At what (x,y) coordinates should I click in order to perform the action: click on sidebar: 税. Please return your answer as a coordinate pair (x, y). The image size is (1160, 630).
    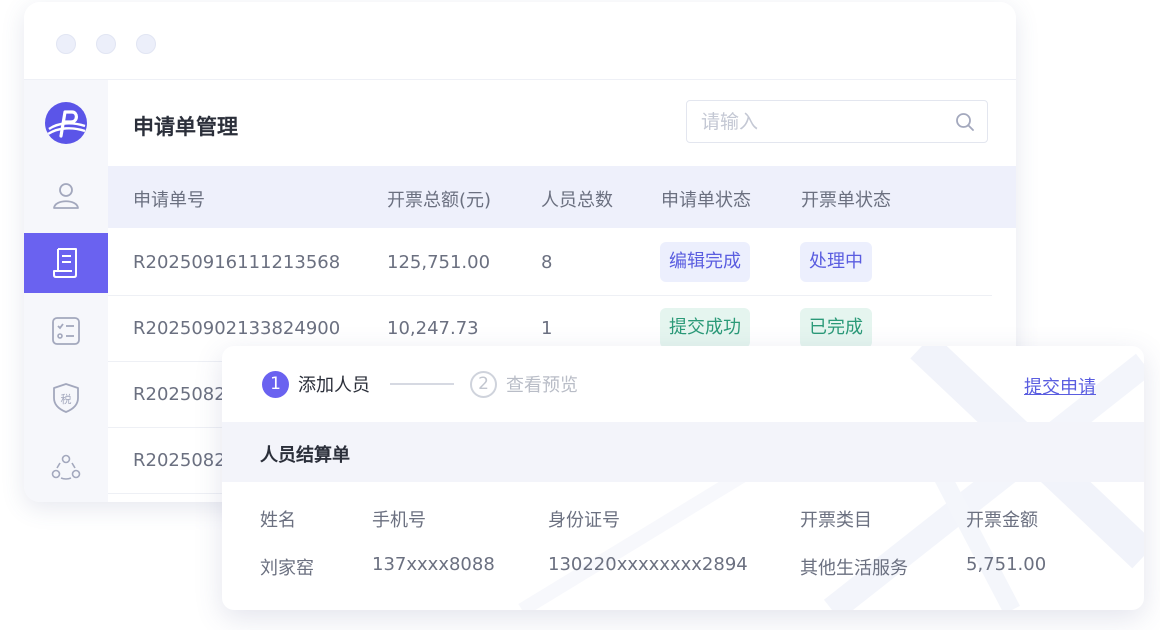
    Looking at the image, I should click on (66, 291).